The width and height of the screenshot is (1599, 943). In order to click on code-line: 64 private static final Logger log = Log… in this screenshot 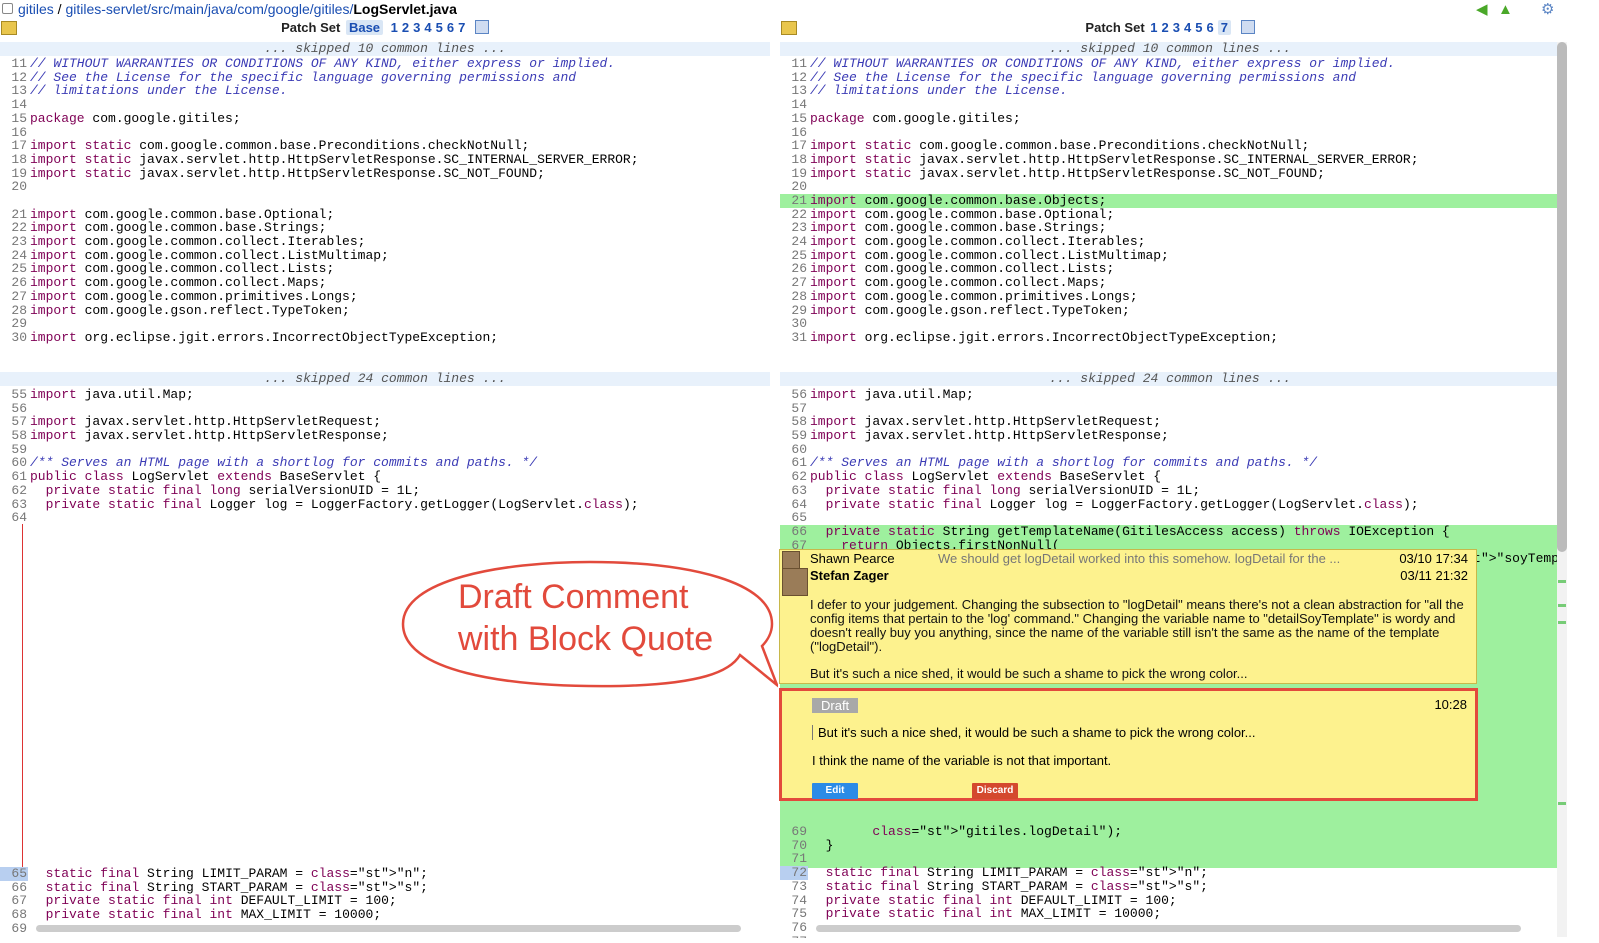, I will do `click(1170, 505)`.